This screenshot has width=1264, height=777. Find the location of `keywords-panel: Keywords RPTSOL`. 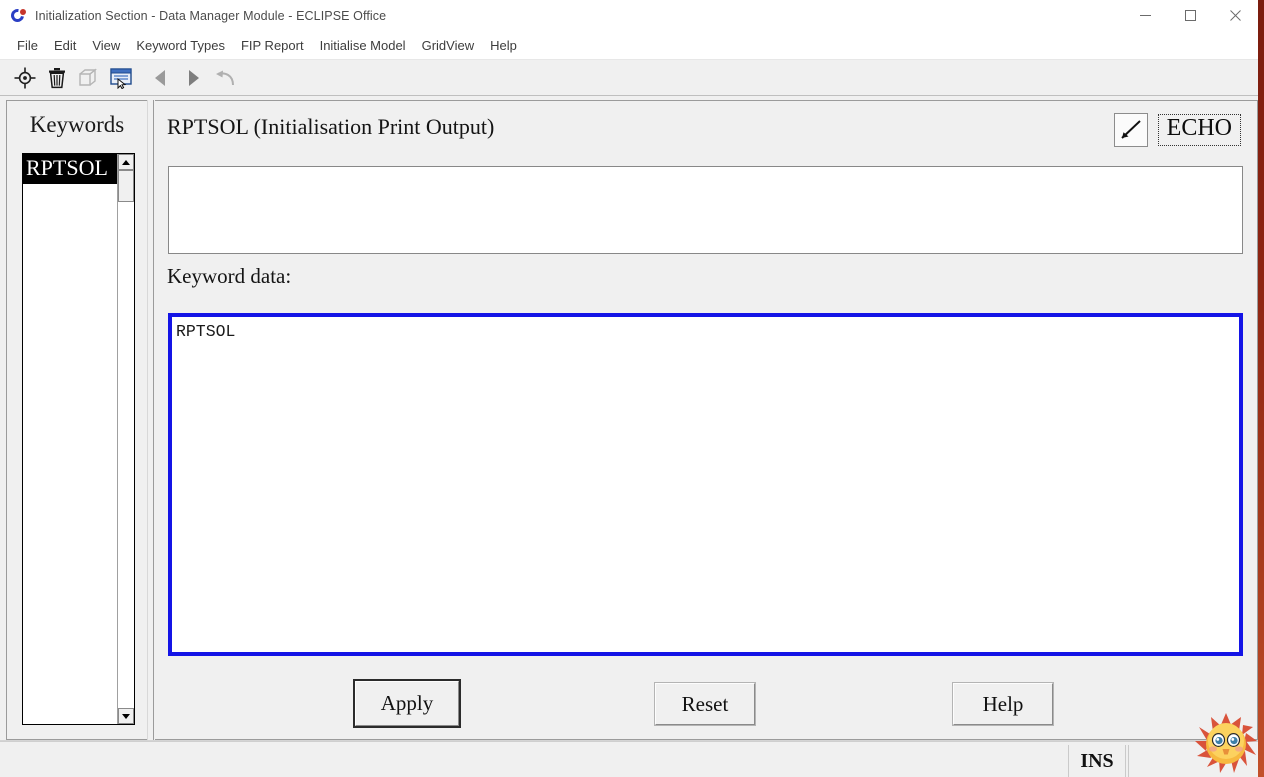

keywords-panel: Keywords RPTSOL is located at coordinates (76, 420).